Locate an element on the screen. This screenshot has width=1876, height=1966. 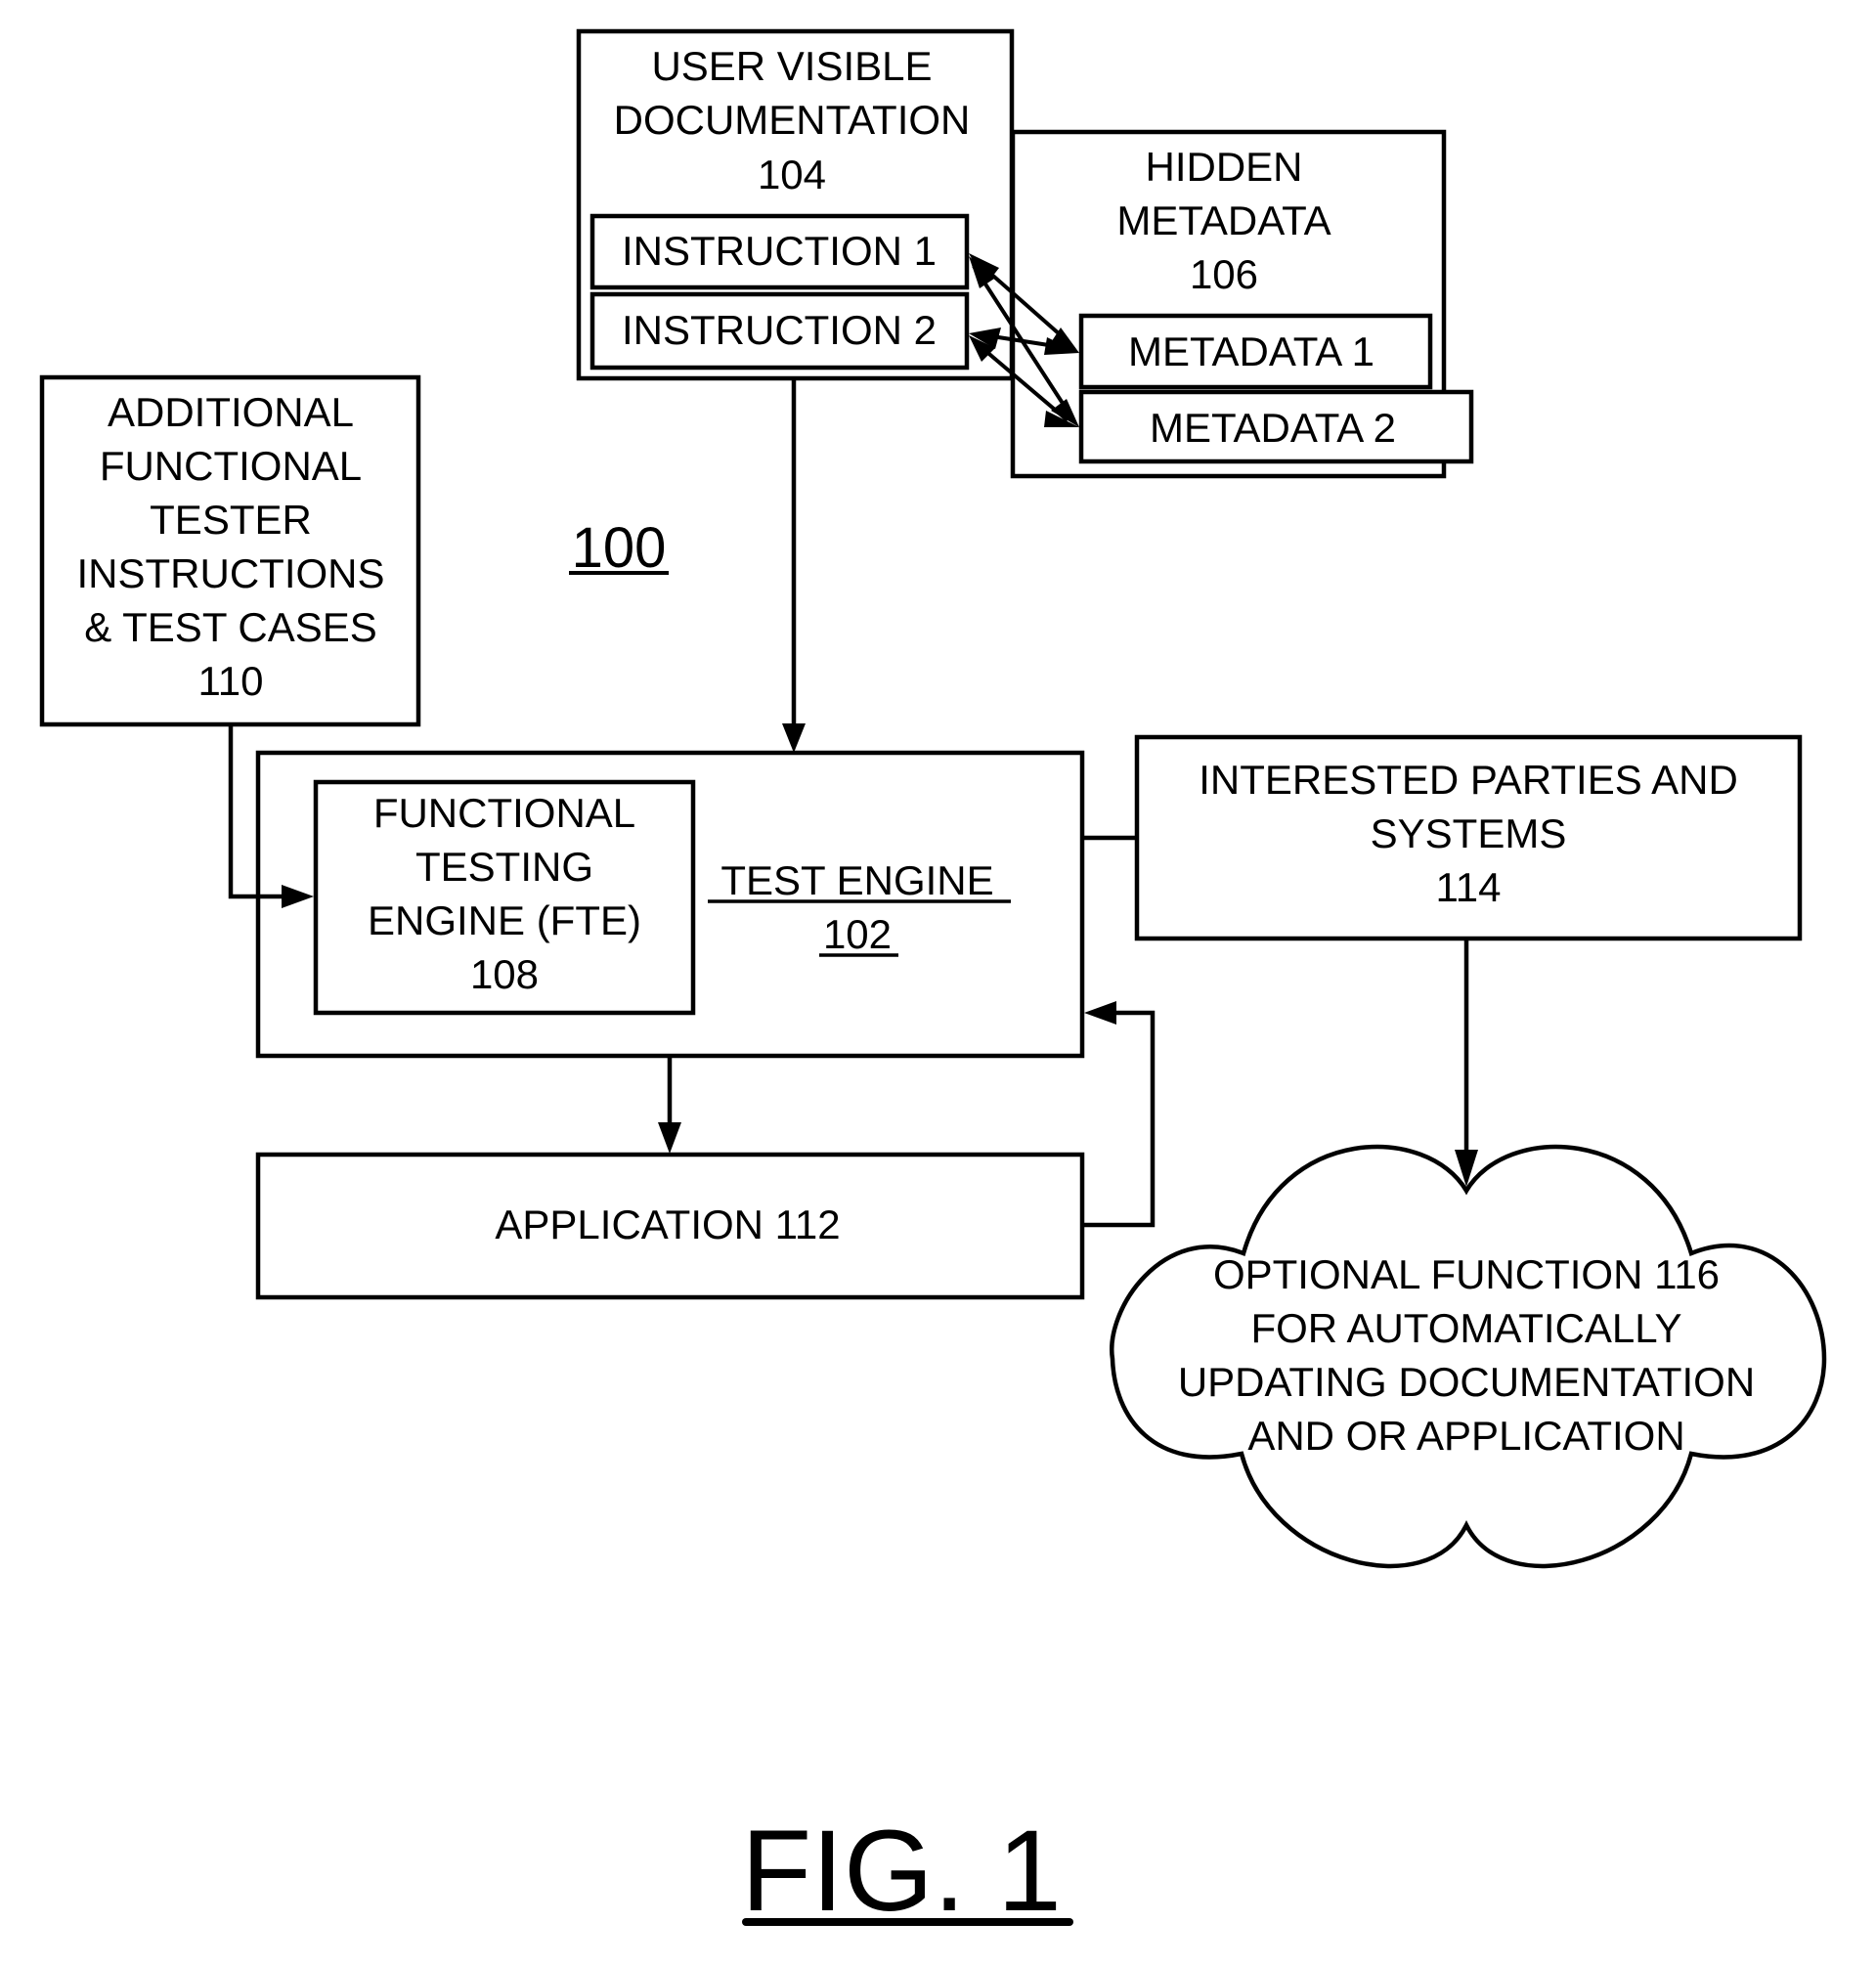
fte-label-line-2: TESTING is located at coordinates (504, 867).